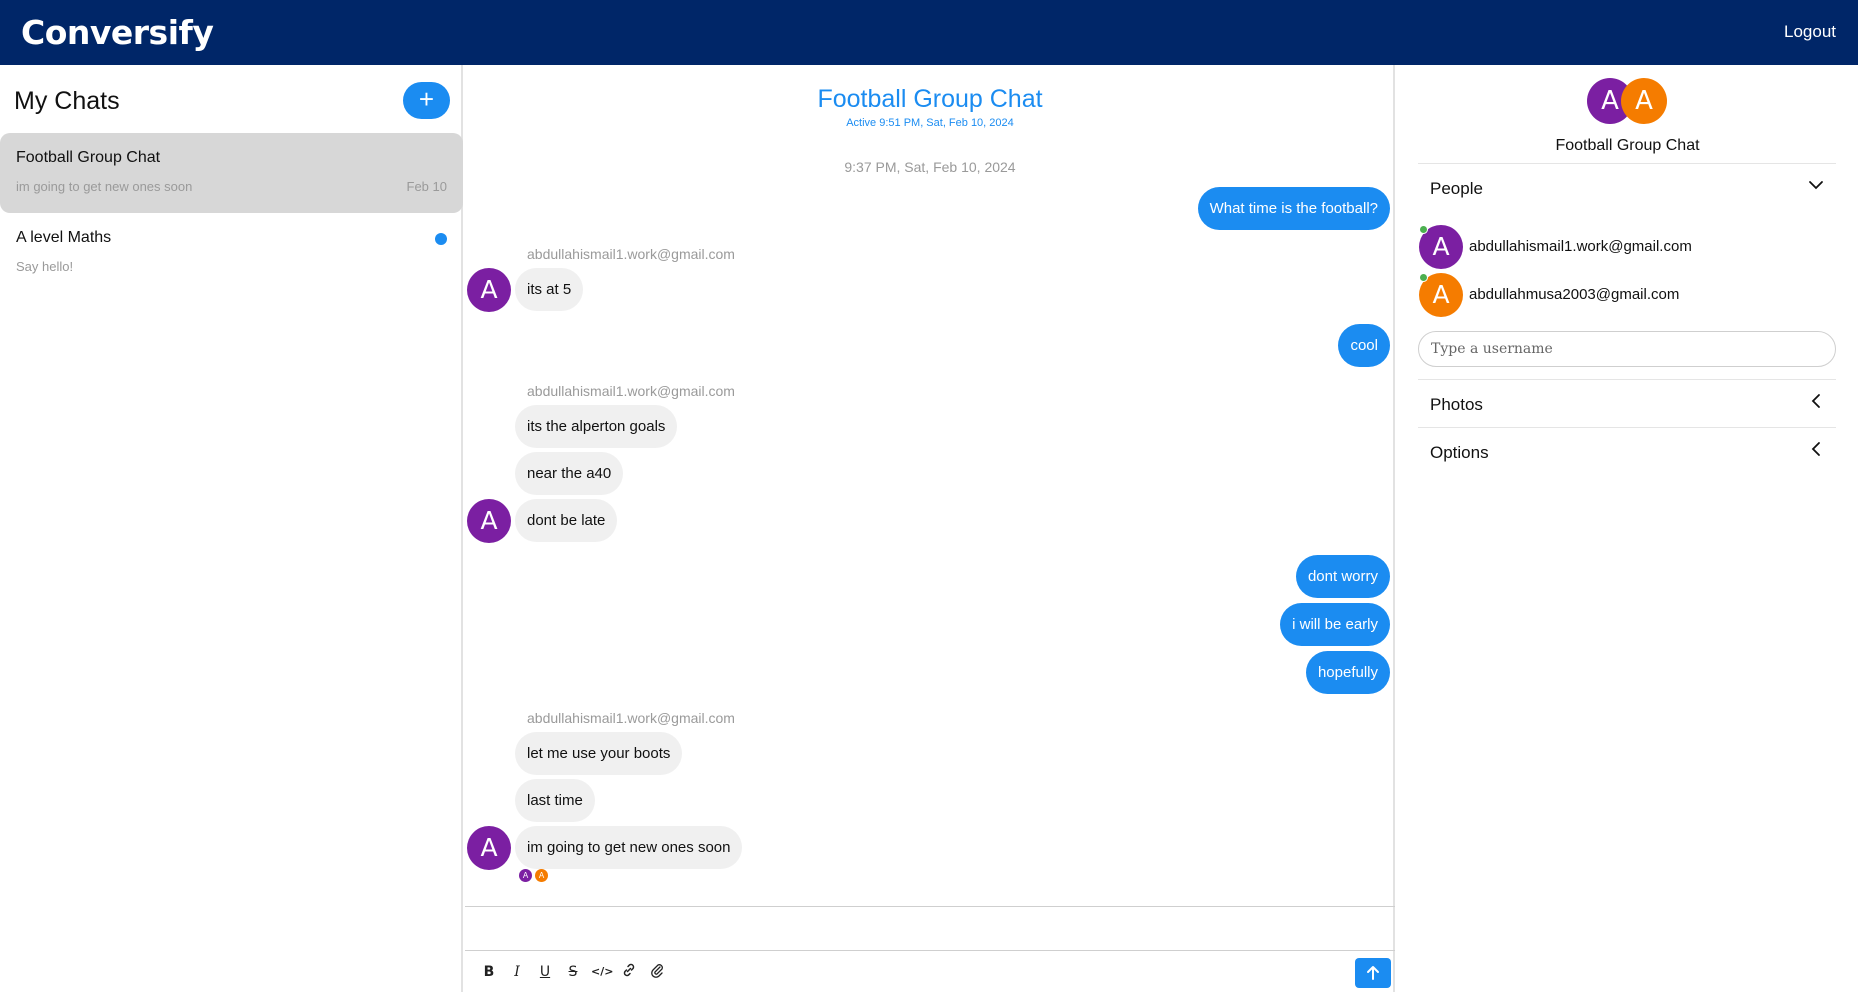  Describe the element at coordinates (1816, 185) in the screenshot. I see `chevron-down-icon` at that location.